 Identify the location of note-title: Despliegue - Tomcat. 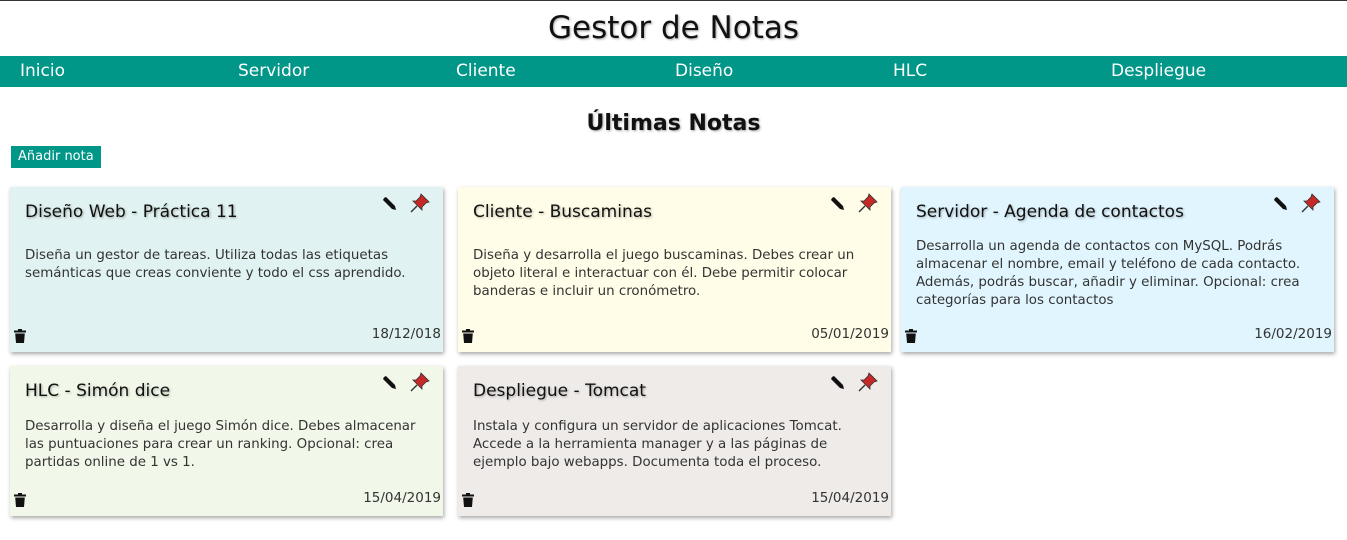
(559, 391).